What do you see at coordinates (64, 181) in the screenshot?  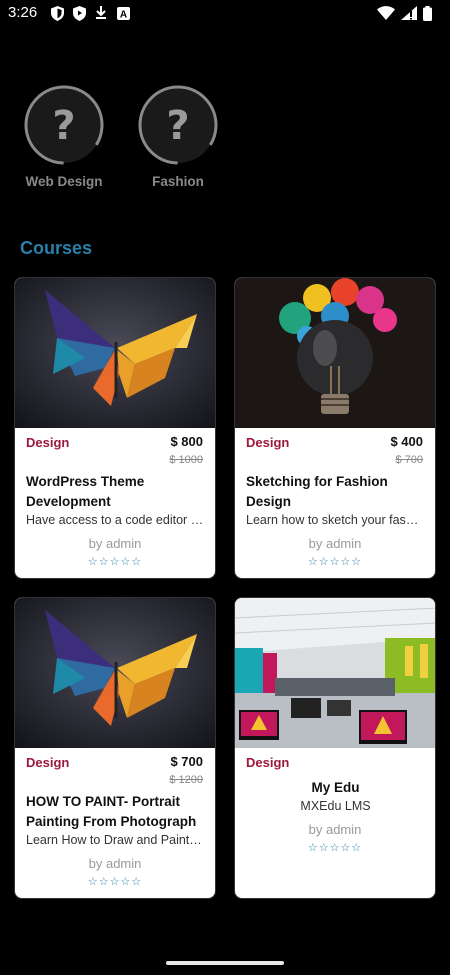 I see `category-label: Web Design` at bounding box center [64, 181].